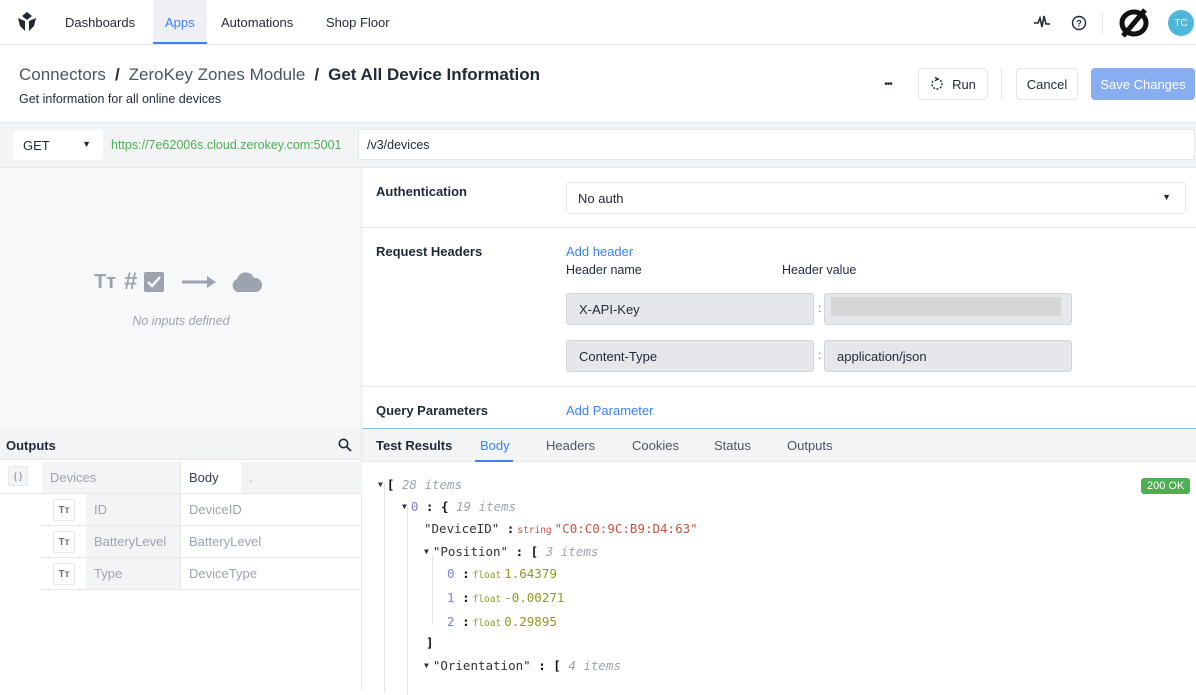  Describe the element at coordinates (570, 445) in the screenshot. I see `tab-headers: Headers` at that location.